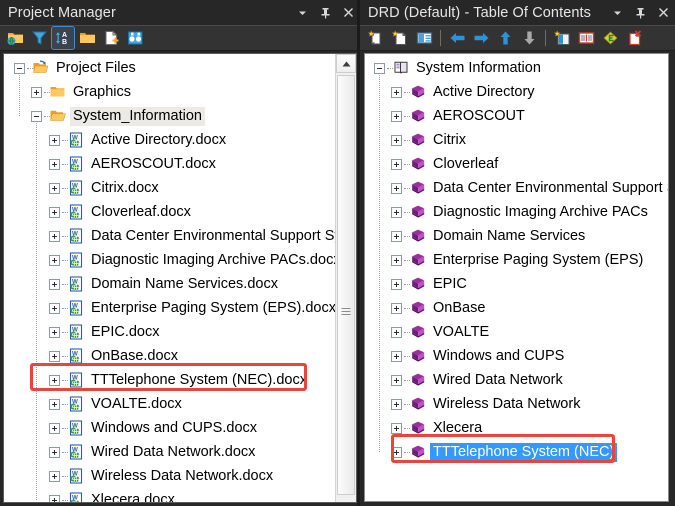 Image resolution: width=675 pixels, height=506 pixels. What do you see at coordinates (169, 404) in the screenshot?
I see `tree-row: W VOALTE.docx` at bounding box center [169, 404].